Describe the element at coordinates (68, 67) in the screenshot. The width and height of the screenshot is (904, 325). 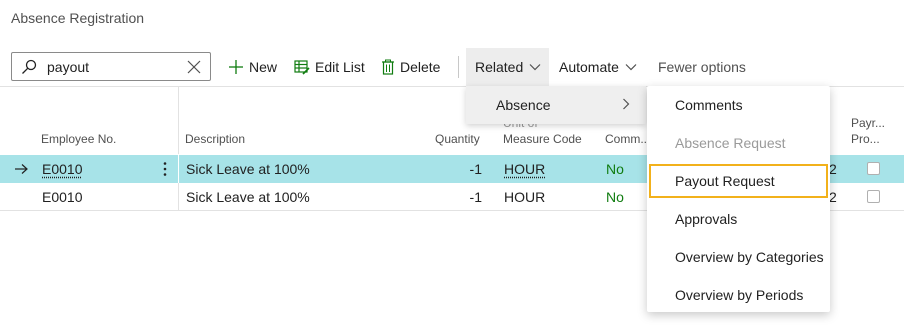
I see `search-value: payout` at that location.